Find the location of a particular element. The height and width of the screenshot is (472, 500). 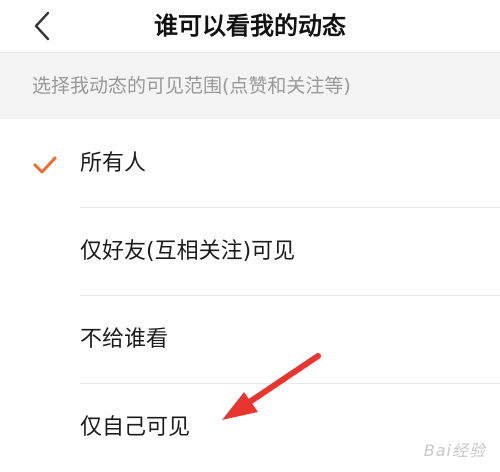

watermark: Bai经验 is located at coordinates (454, 450).